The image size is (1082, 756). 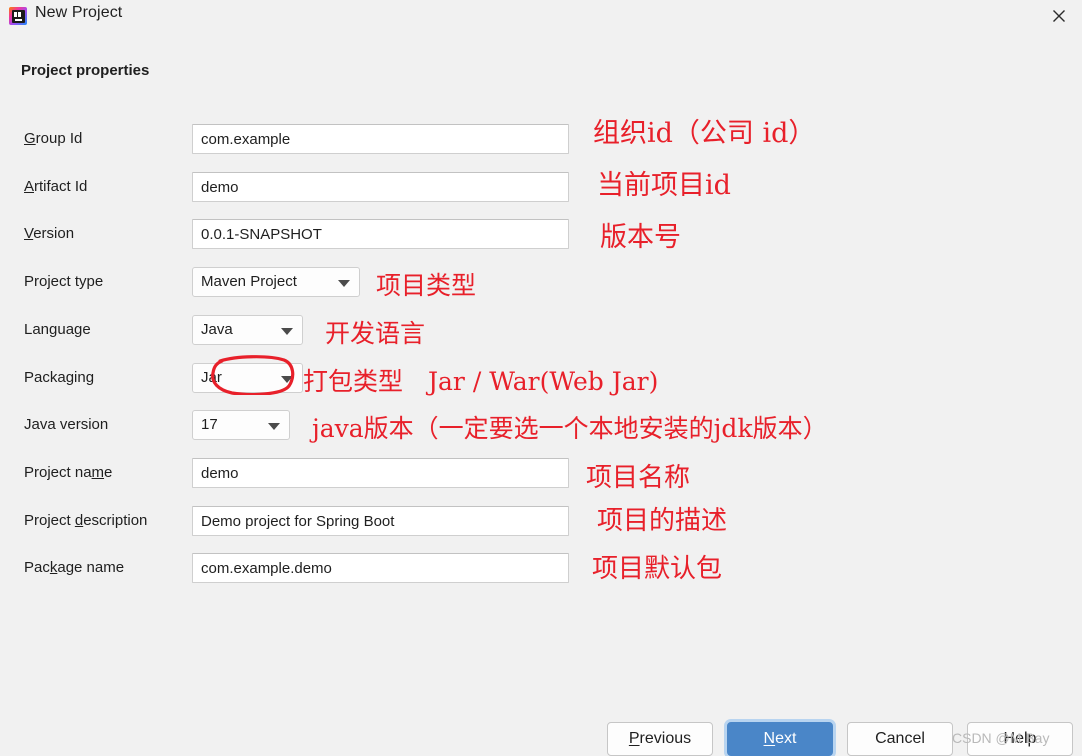 What do you see at coordinates (380, 139) in the screenshot?
I see `input-group-id` at bounding box center [380, 139].